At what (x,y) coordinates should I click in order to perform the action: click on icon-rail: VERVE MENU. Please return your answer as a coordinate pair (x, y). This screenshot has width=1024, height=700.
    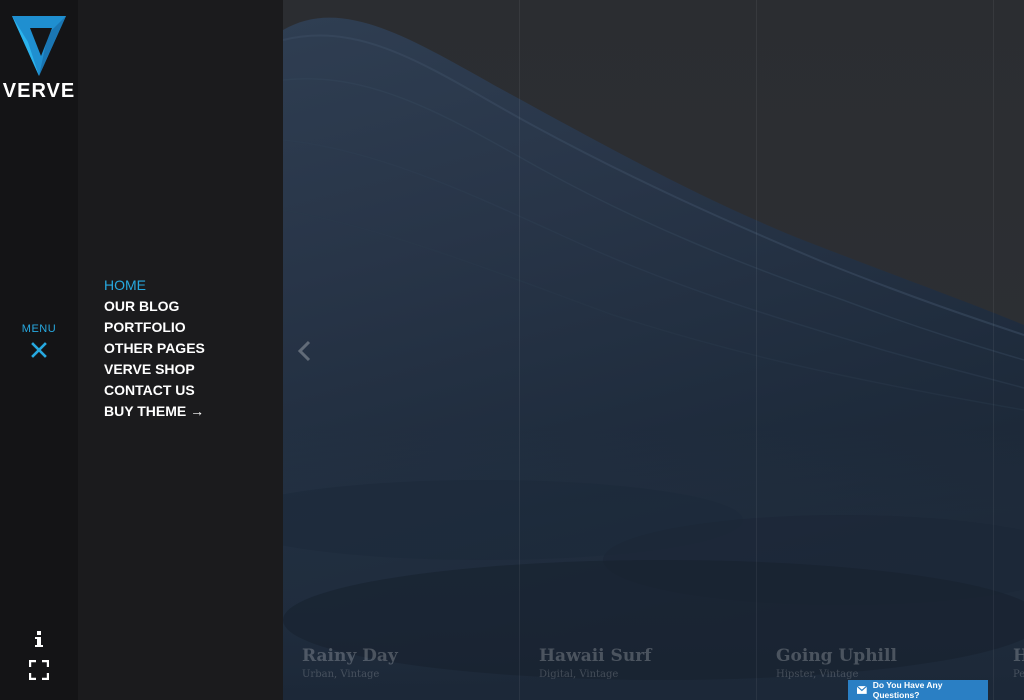
    Looking at the image, I should click on (39, 350).